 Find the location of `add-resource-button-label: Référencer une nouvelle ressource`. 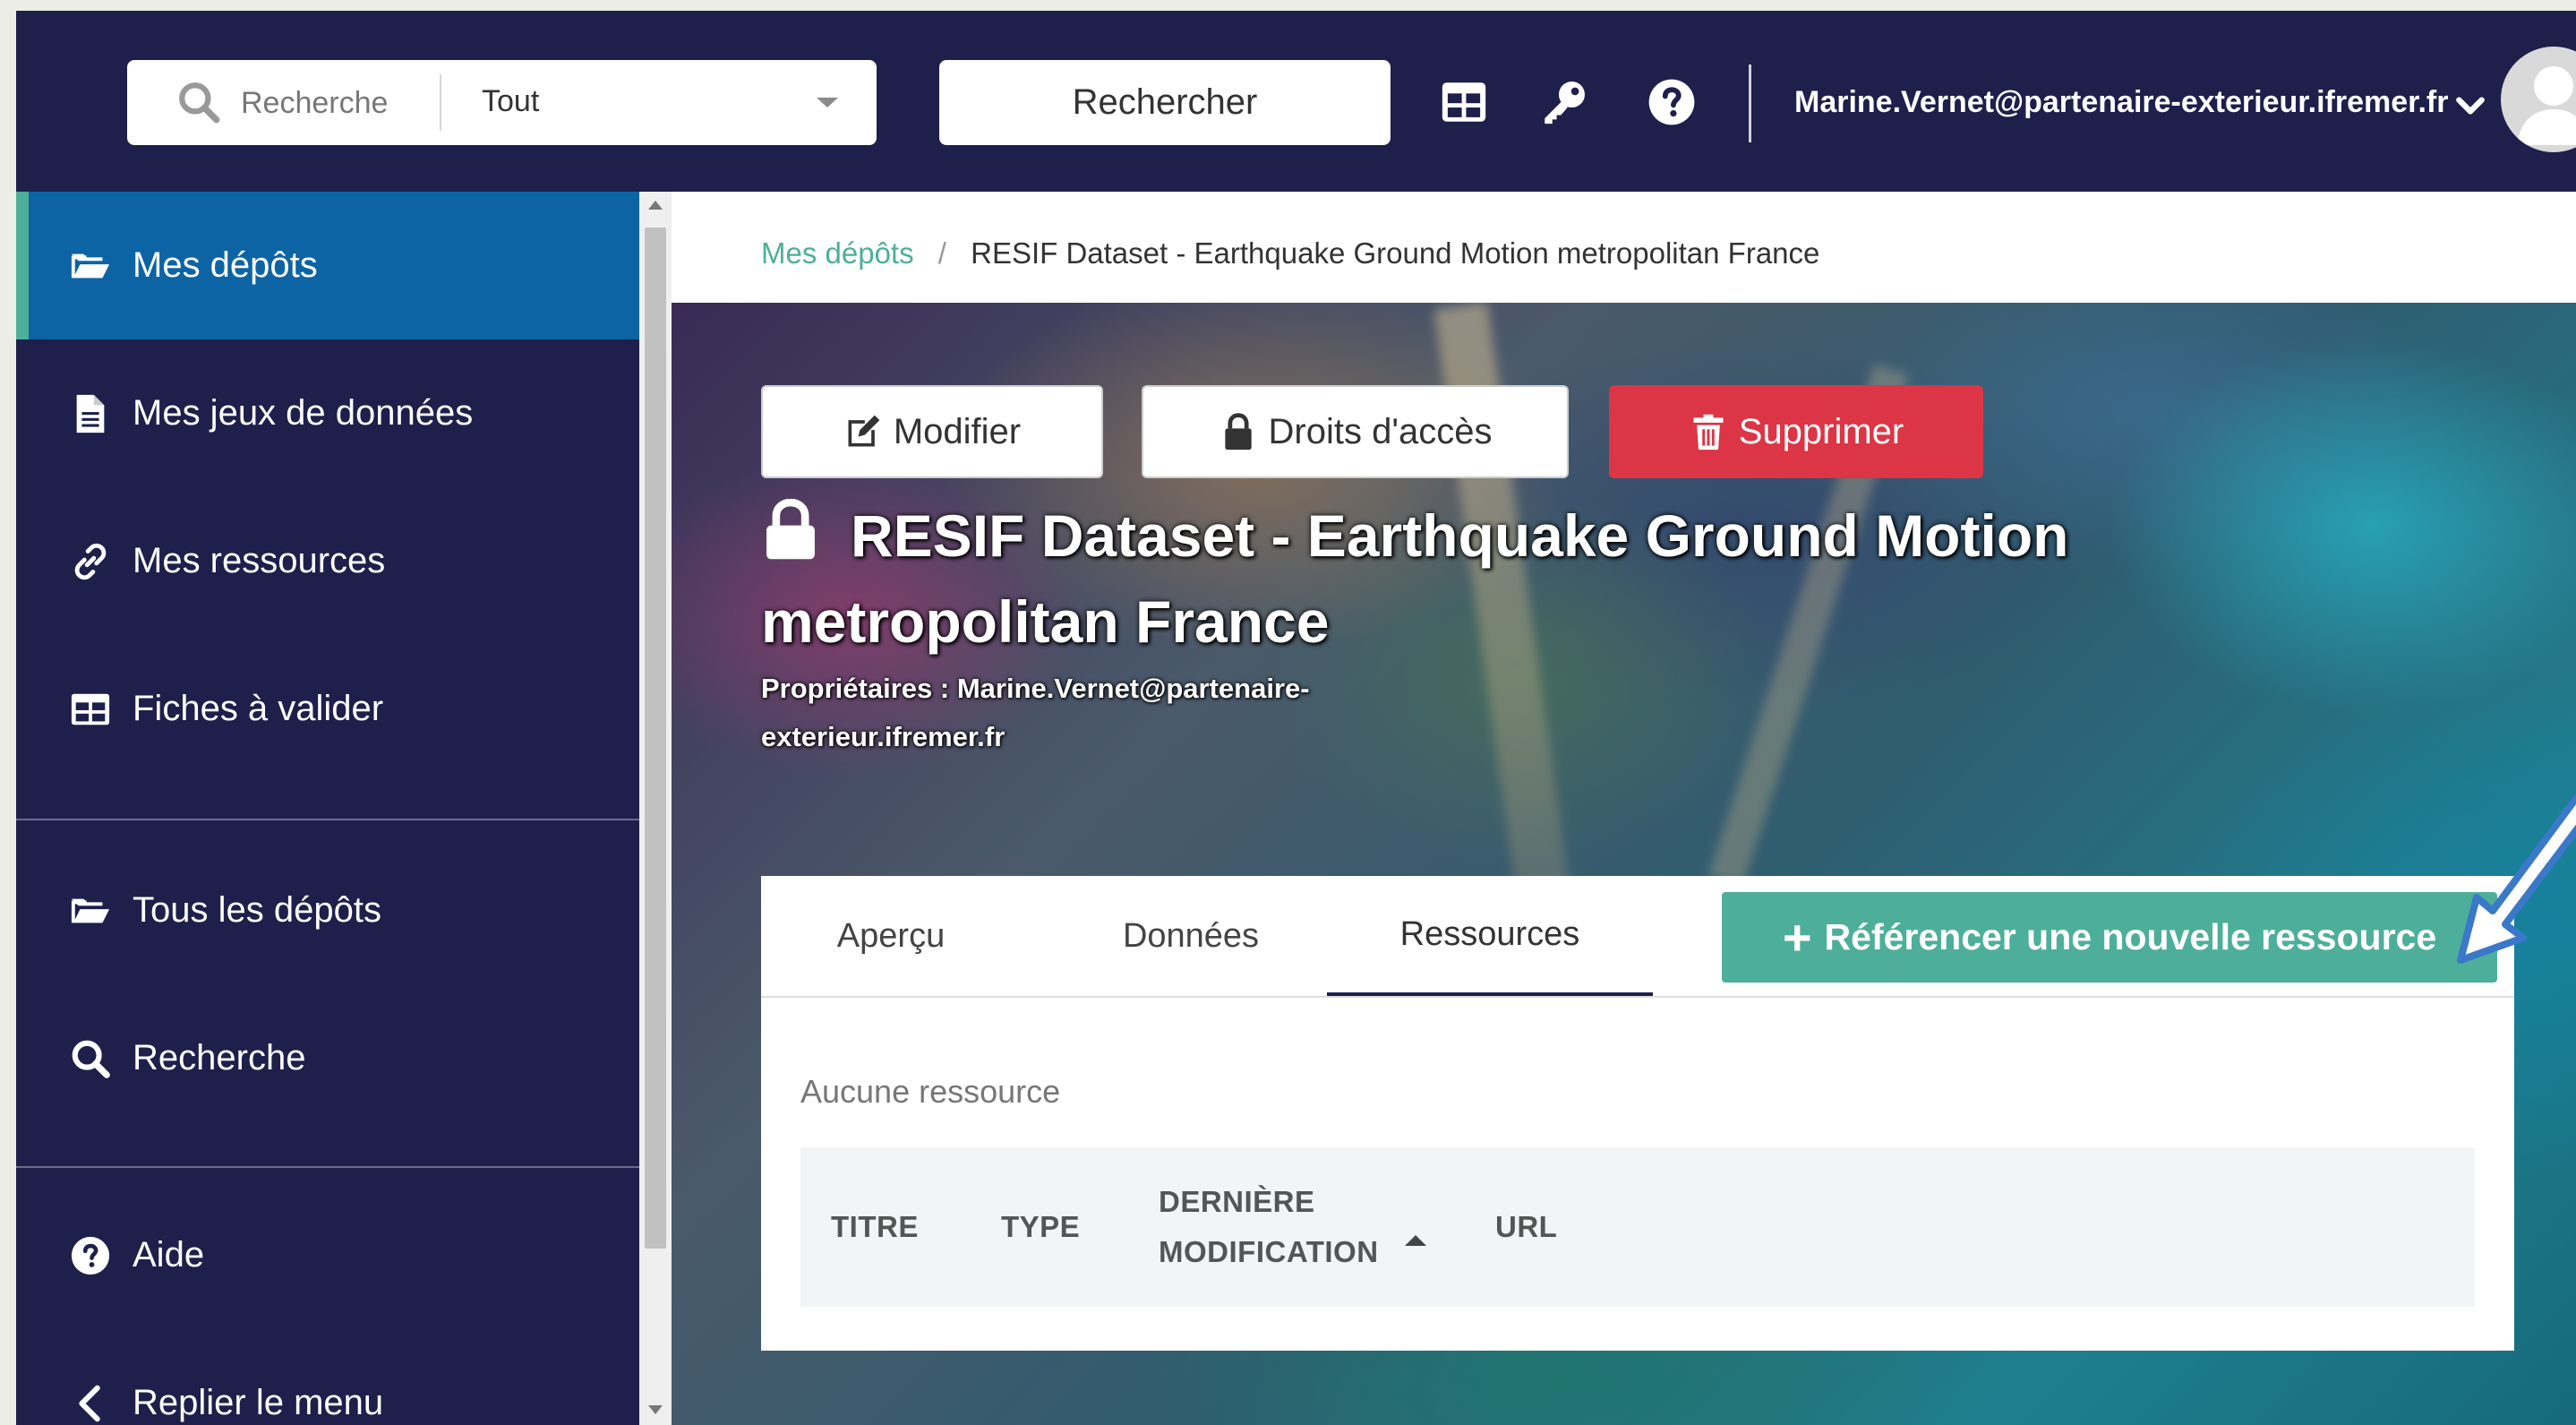

add-resource-button-label: Référencer une nouvelle ressource is located at coordinates (2130, 937).